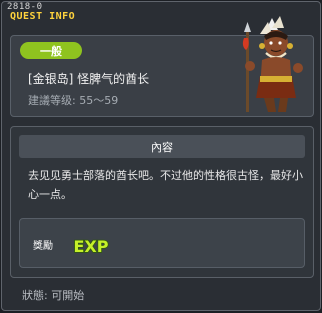 The height and width of the screenshot is (313, 322). I want to click on quest-level-range: 建議等级: 55～59, so click(73, 100).